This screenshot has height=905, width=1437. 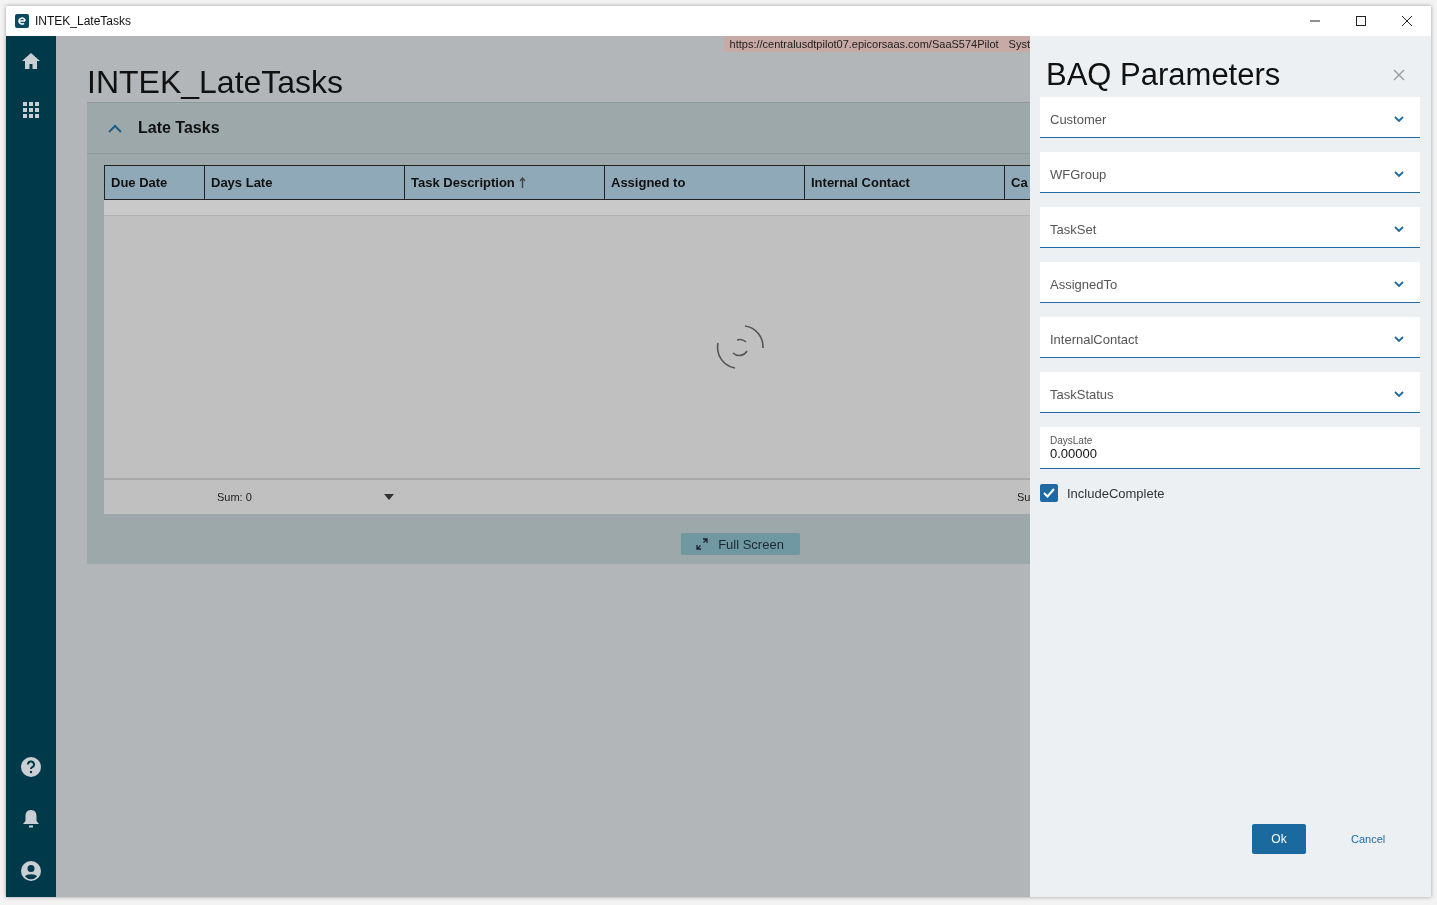 I want to click on dropdown-field: AssignedTo, so click(x=1230, y=282).